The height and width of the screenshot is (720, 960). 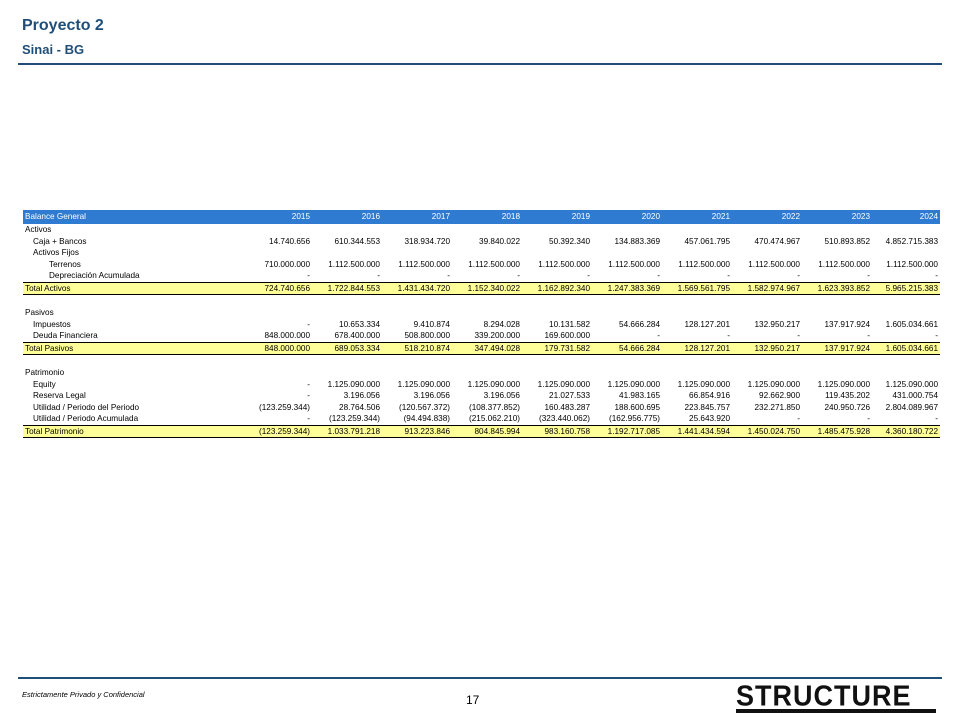 I want to click on value-cell: 339.200.000, so click(x=497, y=335).